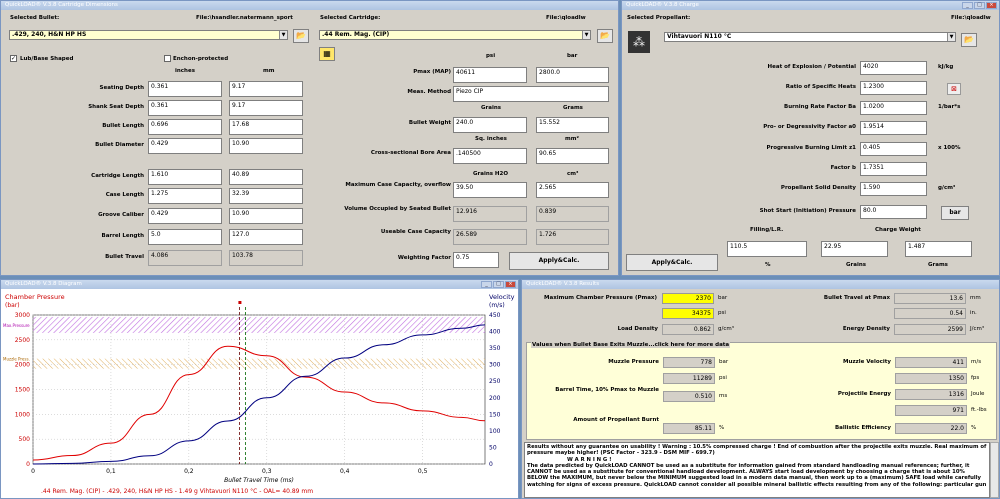 Image resolution: width=1000 pixels, height=499 pixels. Describe the element at coordinates (672, 262) in the screenshot. I see `charge-apply-button: Apply&Calc.` at that location.